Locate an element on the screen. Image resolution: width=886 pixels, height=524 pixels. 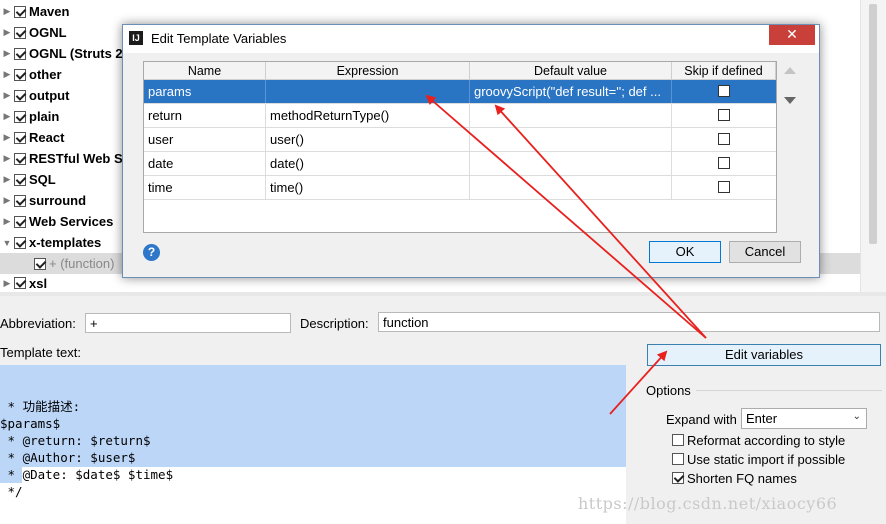
watermark: https://blog.csdn.net/xiaocy66 is located at coordinates (708, 503).